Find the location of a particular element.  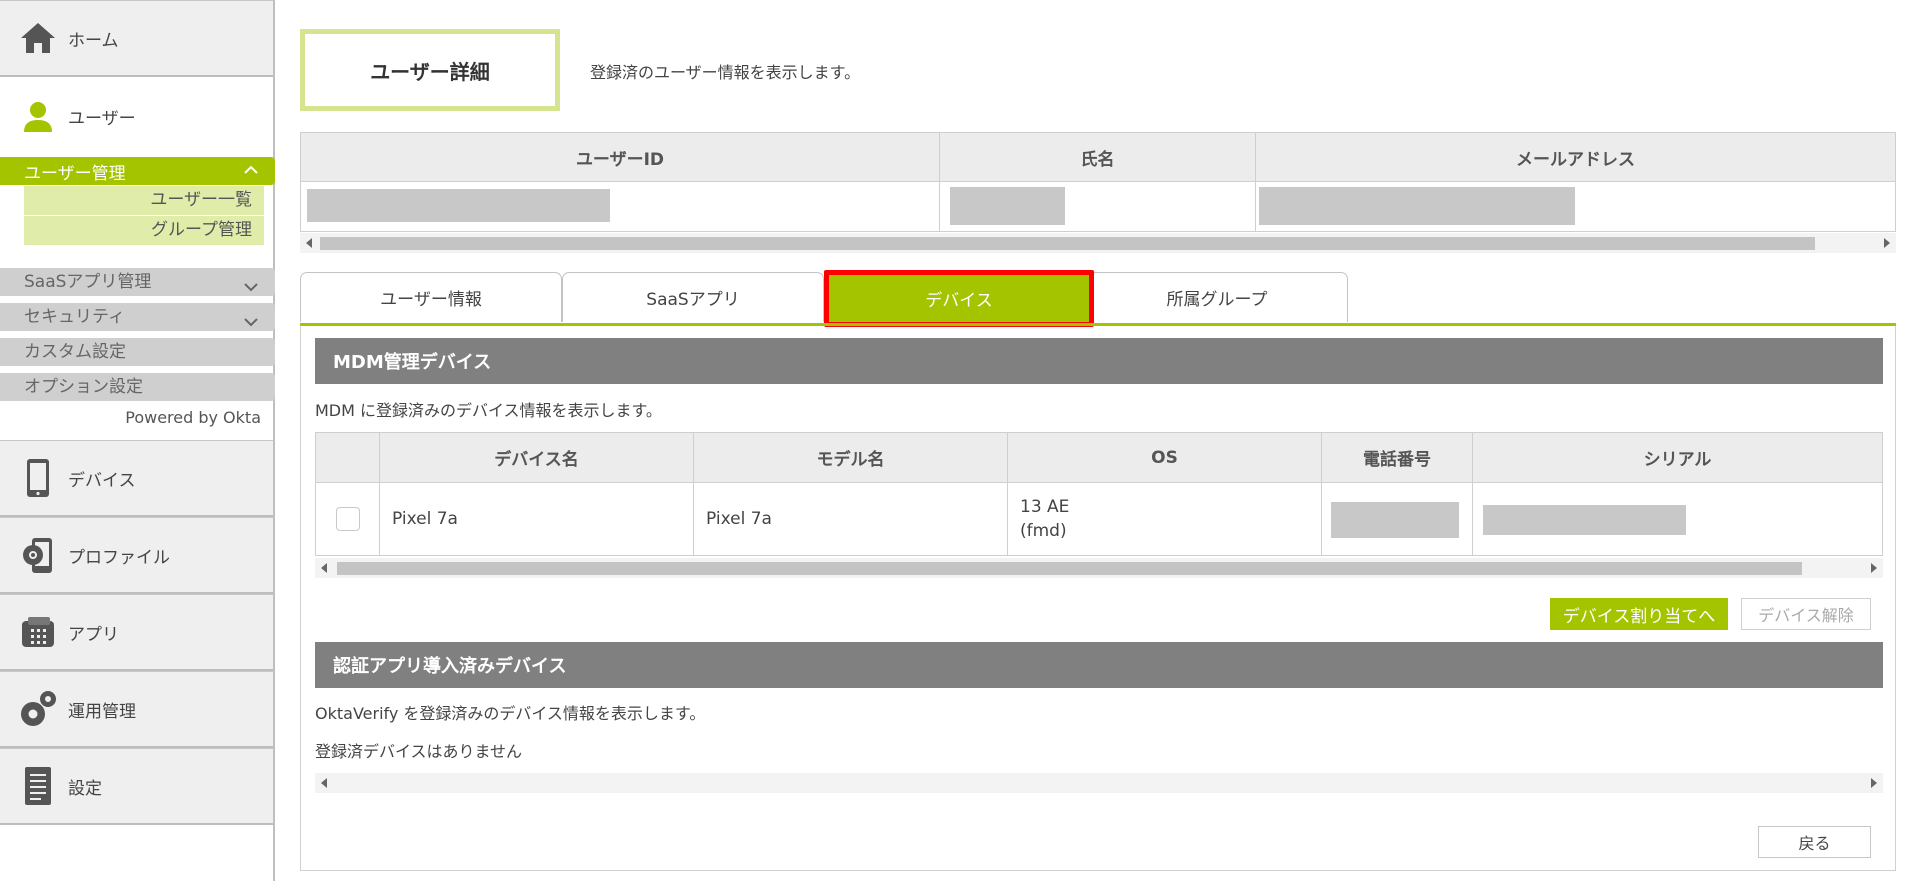

assign-device-button: デバイス割り当てへ is located at coordinates (1639, 614).